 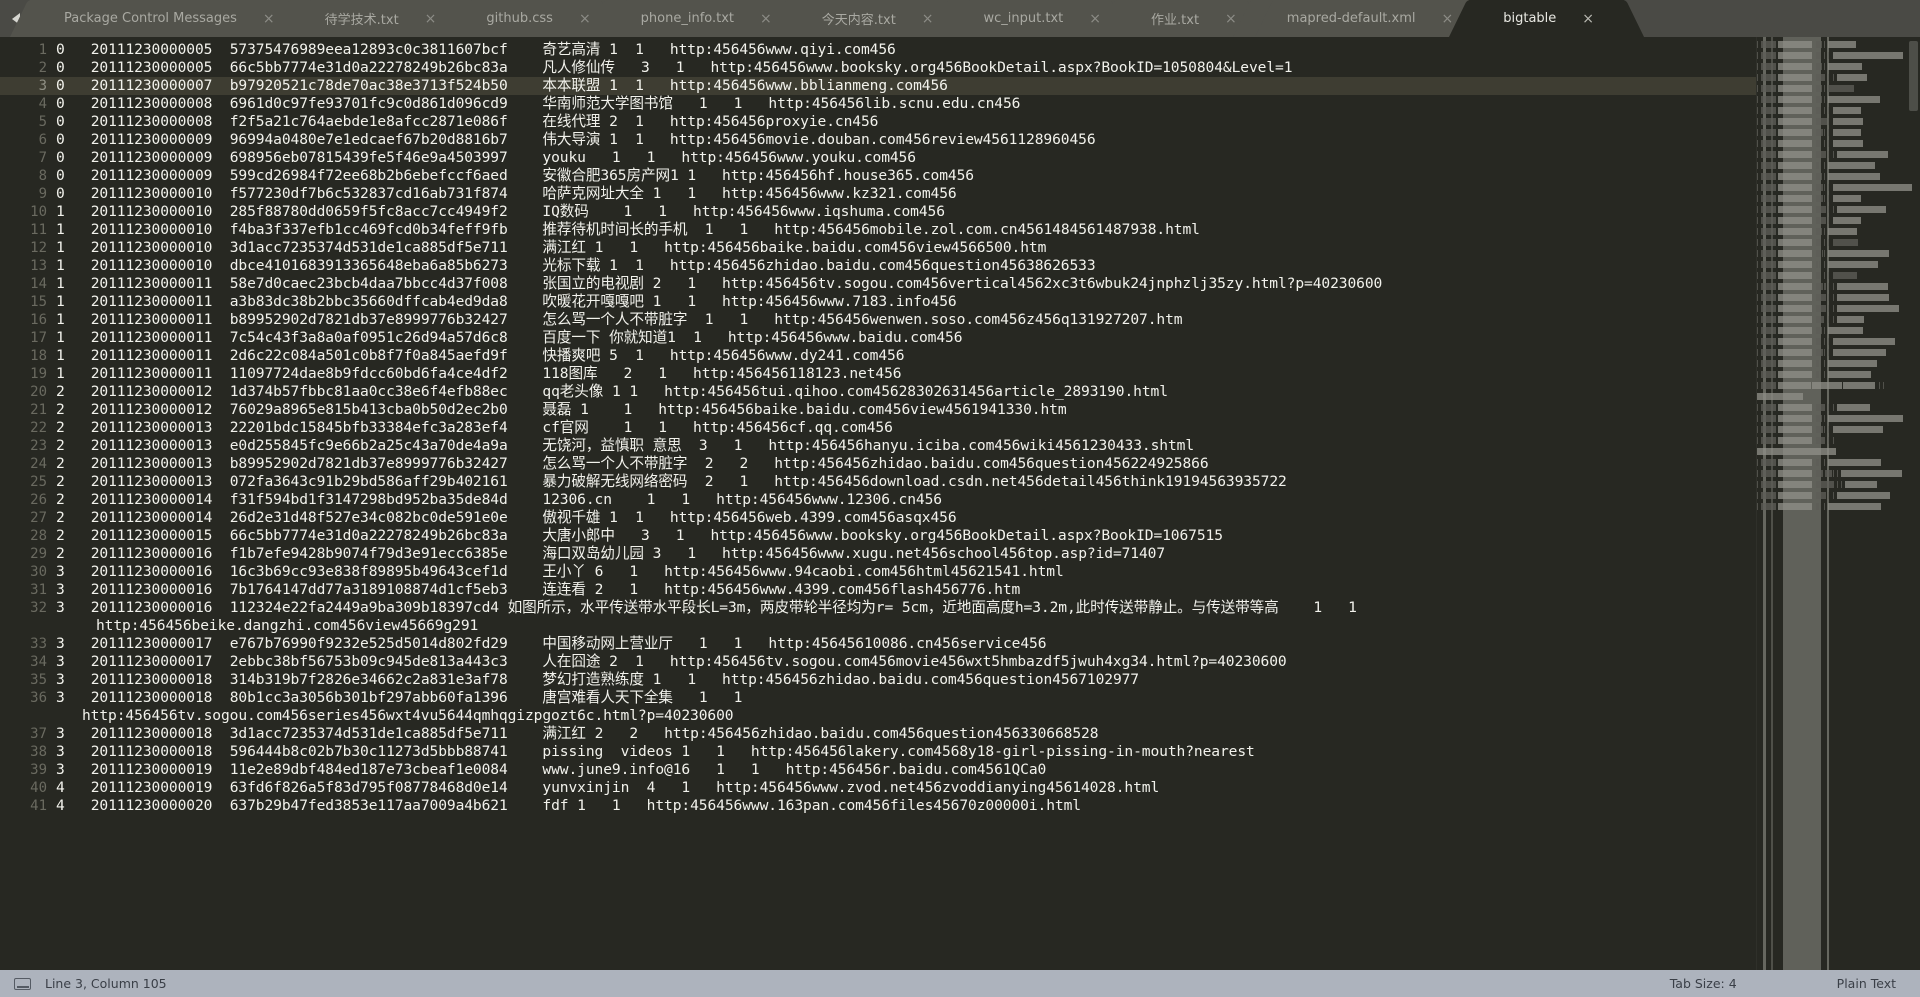 What do you see at coordinates (1913, 76) in the screenshot?
I see `minimap-viewport` at bounding box center [1913, 76].